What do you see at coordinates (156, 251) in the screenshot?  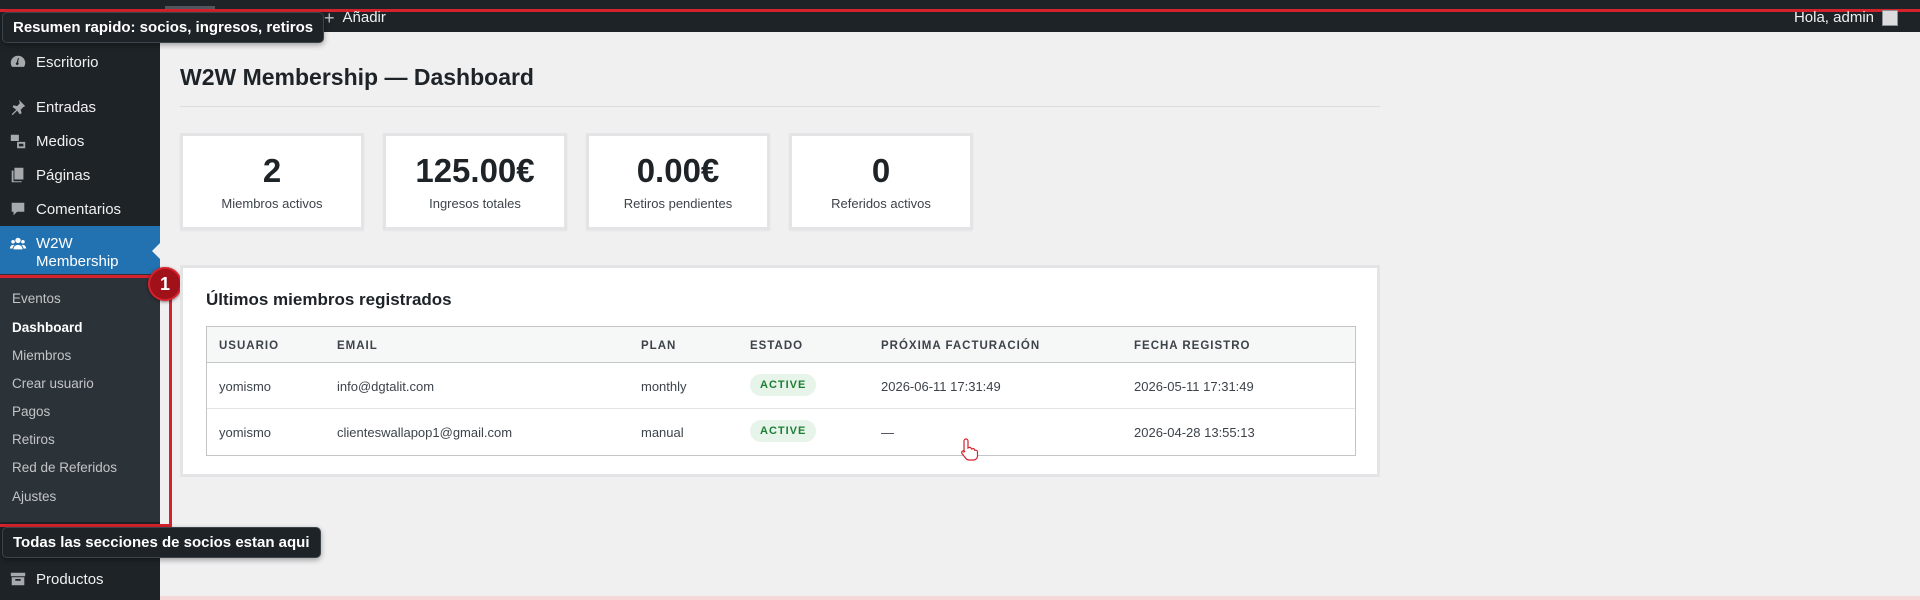 I see `current-menu-arrow` at bounding box center [156, 251].